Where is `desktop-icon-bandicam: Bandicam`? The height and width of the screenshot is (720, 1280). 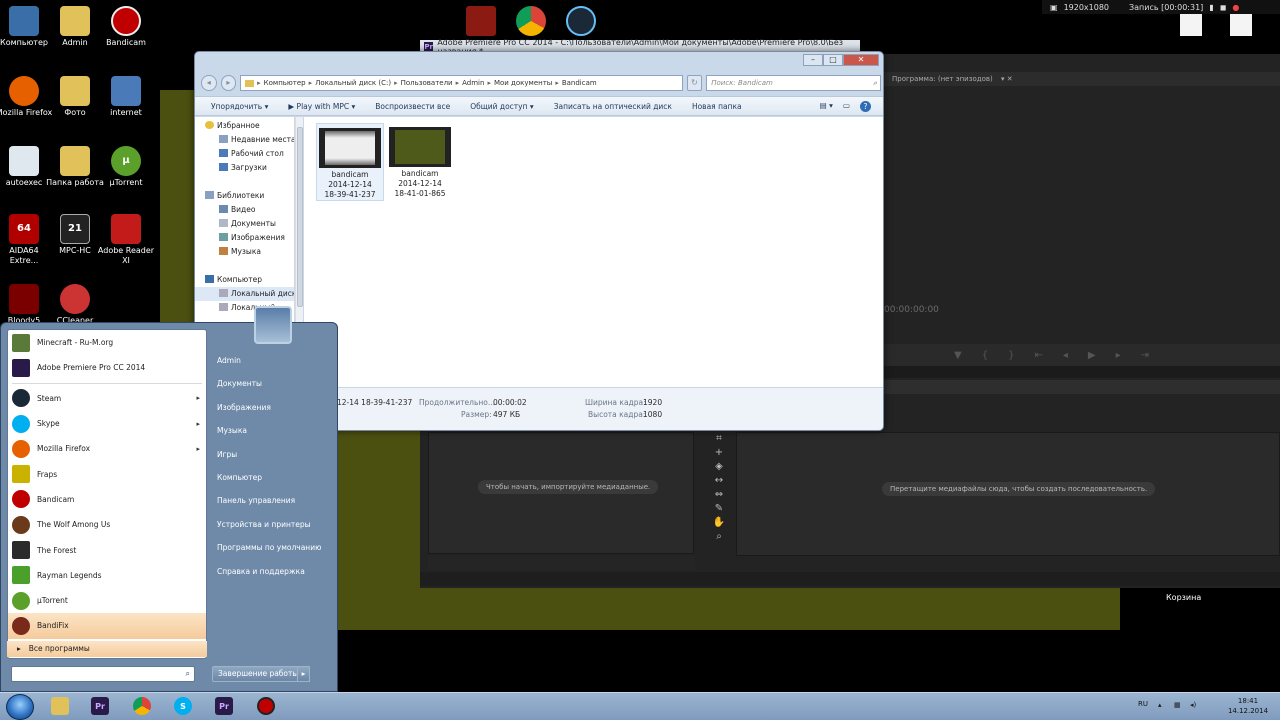
desktop-icon-bandicam: Bandicam is located at coordinates (126, 27).